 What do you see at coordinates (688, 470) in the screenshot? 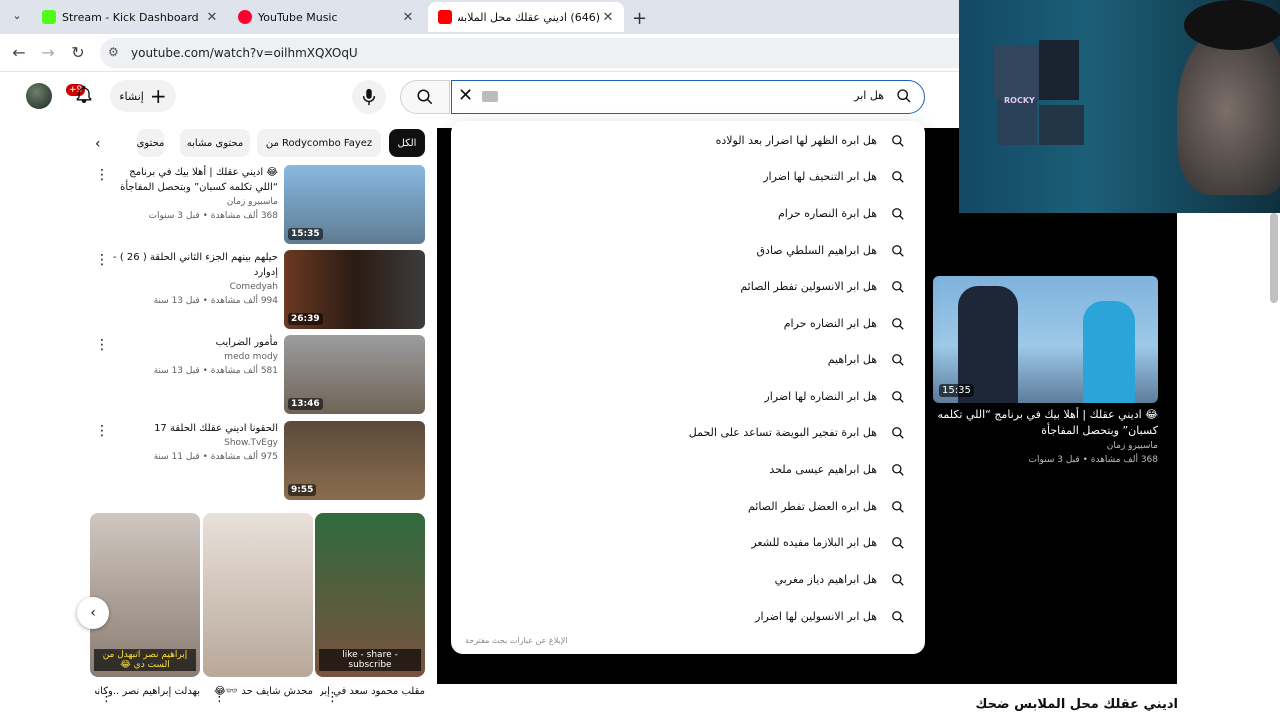
I see `suggestion-item: هل ابراهيم عيسى ملحد` at bounding box center [688, 470].